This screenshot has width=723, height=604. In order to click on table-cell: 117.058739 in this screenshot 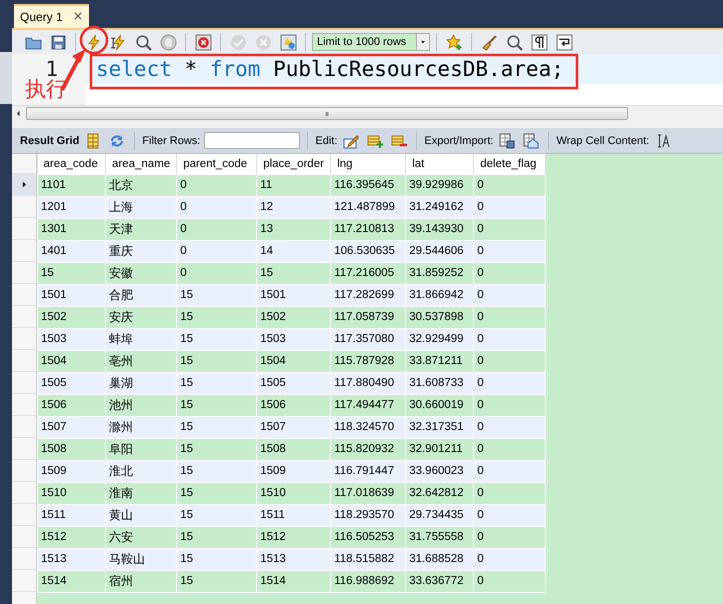, I will do `click(368, 317)`.